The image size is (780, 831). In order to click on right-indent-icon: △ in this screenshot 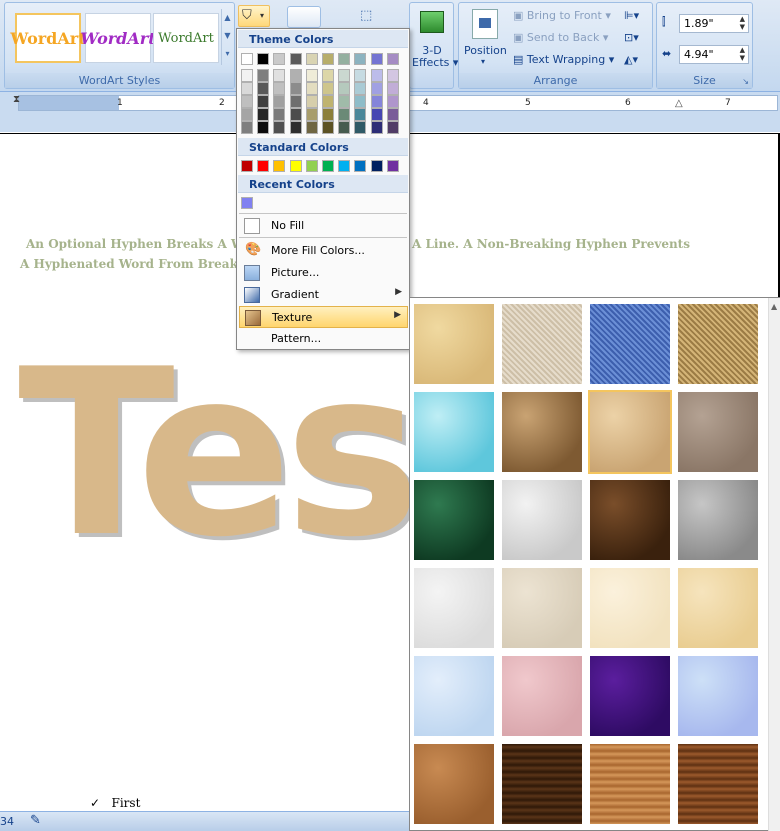, I will do `click(679, 103)`.